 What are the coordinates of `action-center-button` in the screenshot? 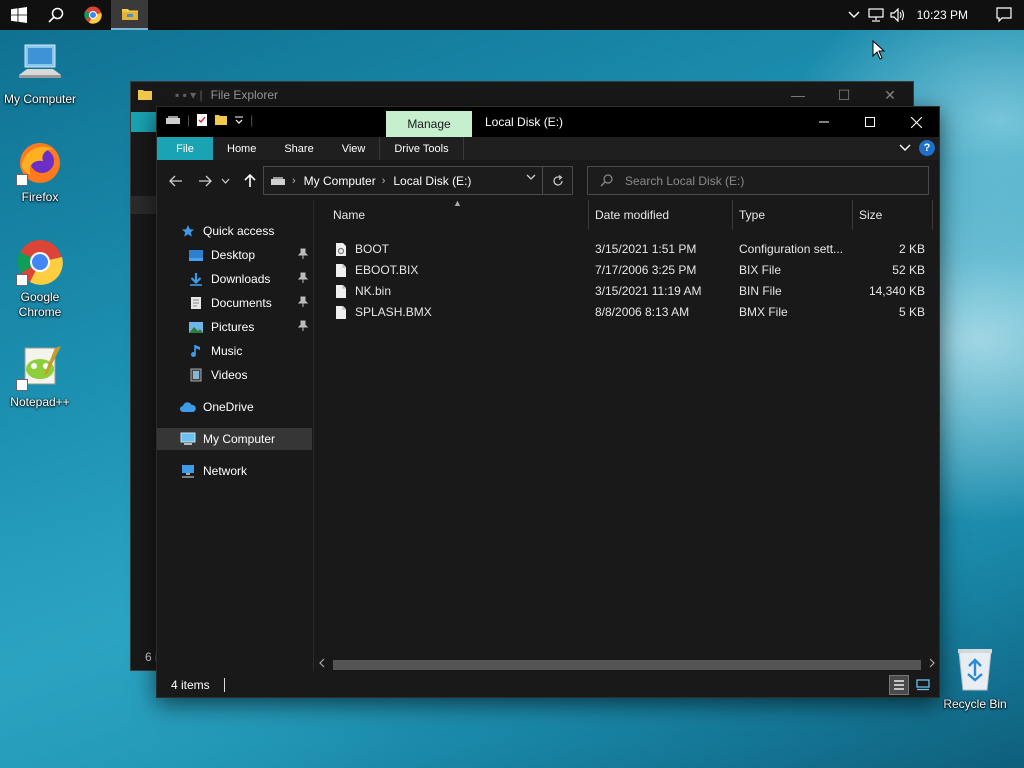 It's located at (1004, 15).